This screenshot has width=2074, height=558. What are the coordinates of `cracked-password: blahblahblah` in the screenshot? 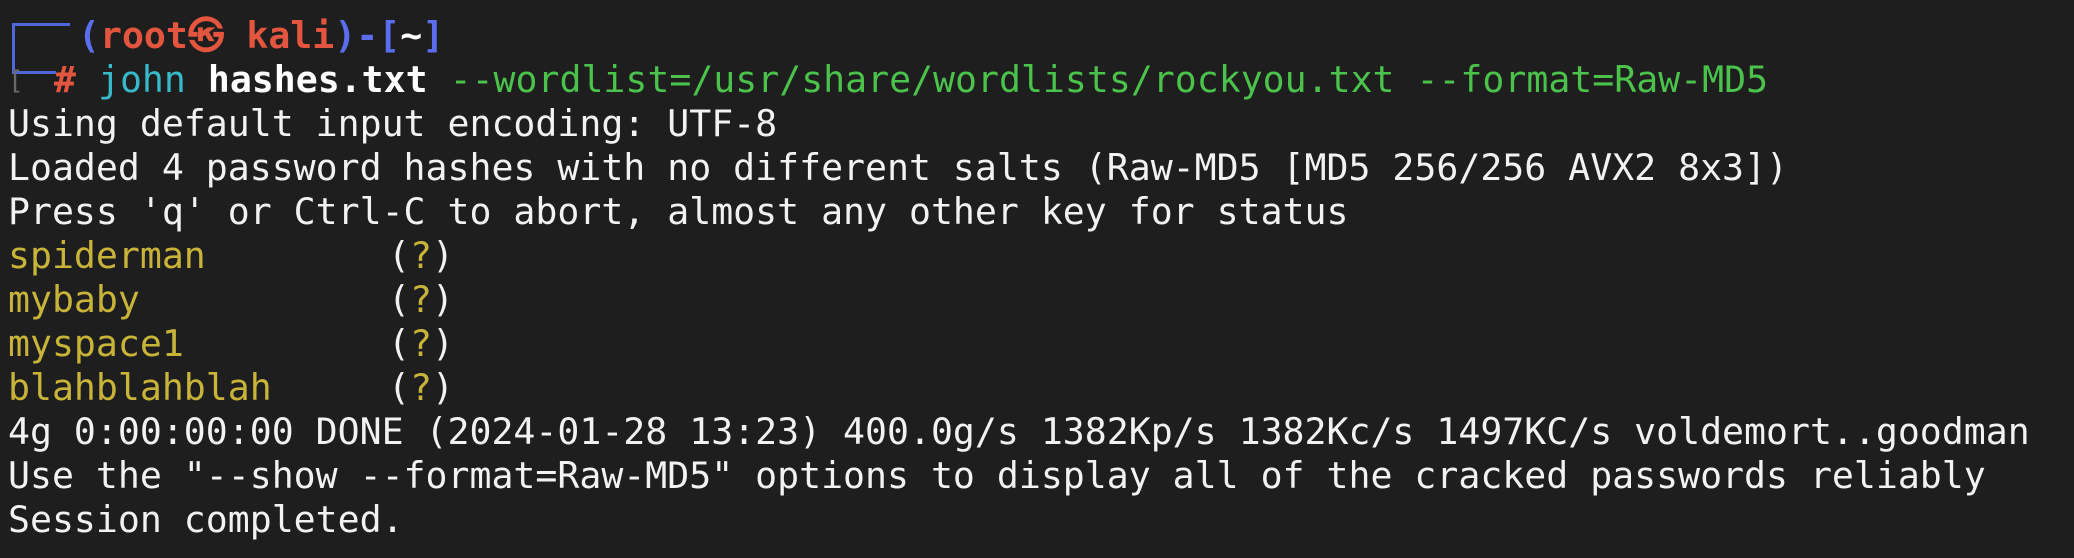 It's located at (140, 387).